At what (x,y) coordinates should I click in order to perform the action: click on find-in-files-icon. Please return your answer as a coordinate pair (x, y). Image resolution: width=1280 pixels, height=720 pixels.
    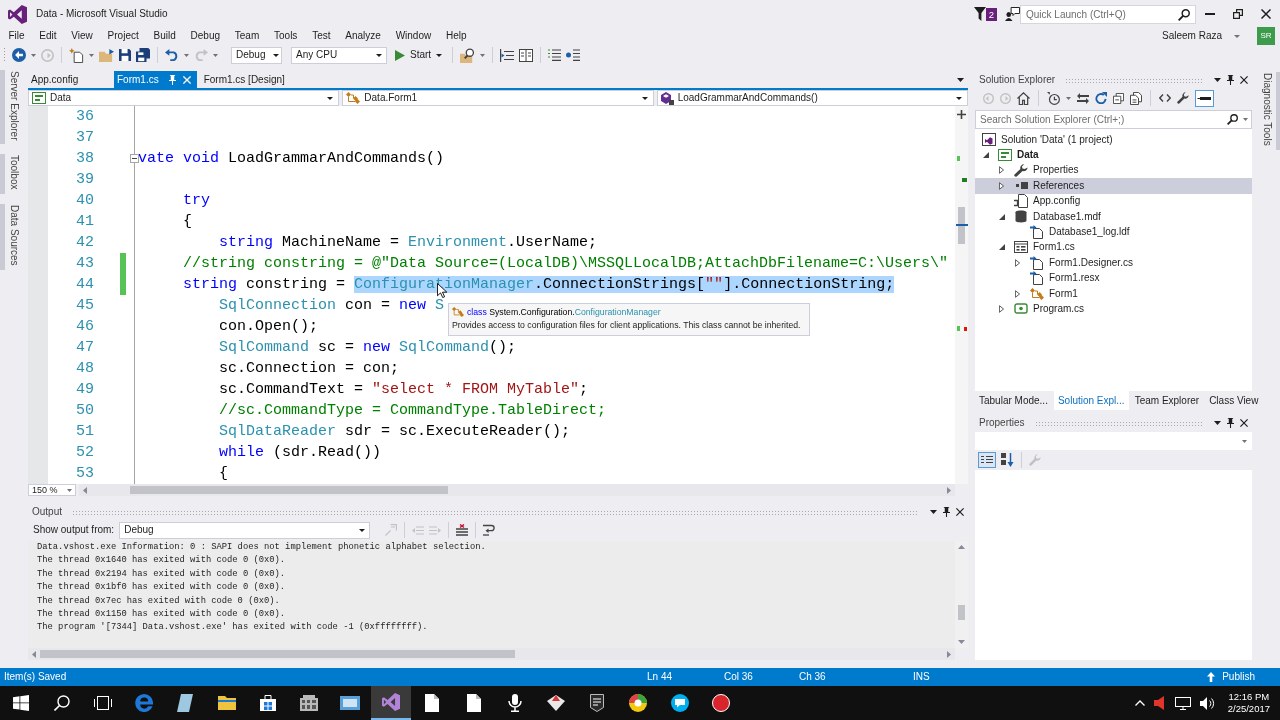
    Looking at the image, I should click on (468, 55).